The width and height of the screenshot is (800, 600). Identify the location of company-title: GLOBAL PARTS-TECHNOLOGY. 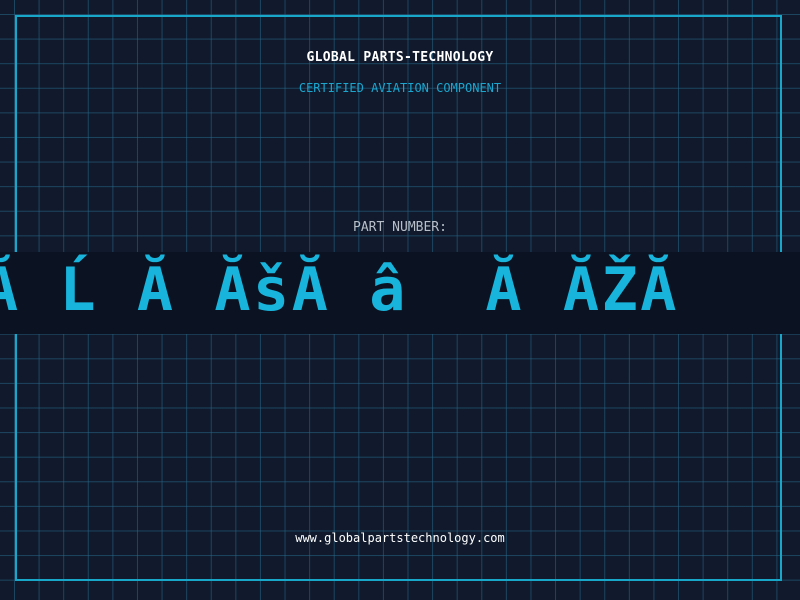
(400, 57).